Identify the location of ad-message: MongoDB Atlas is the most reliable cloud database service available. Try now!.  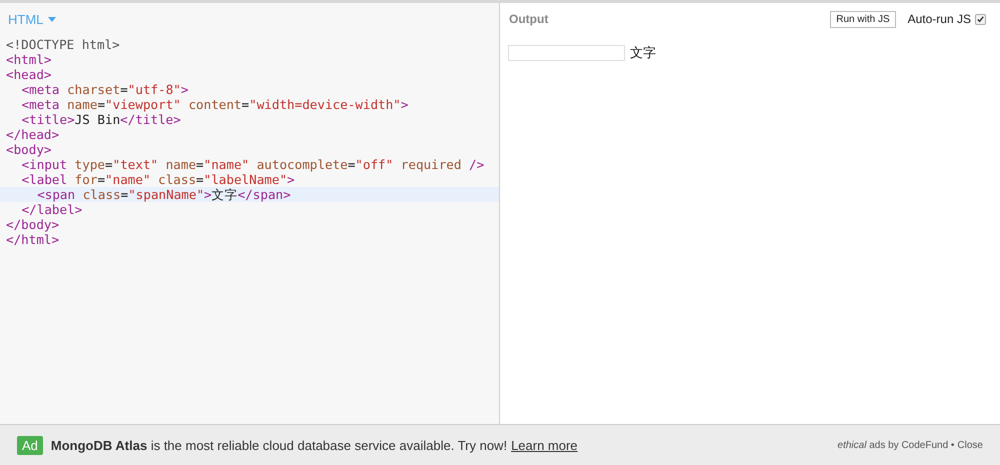
(279, 445).